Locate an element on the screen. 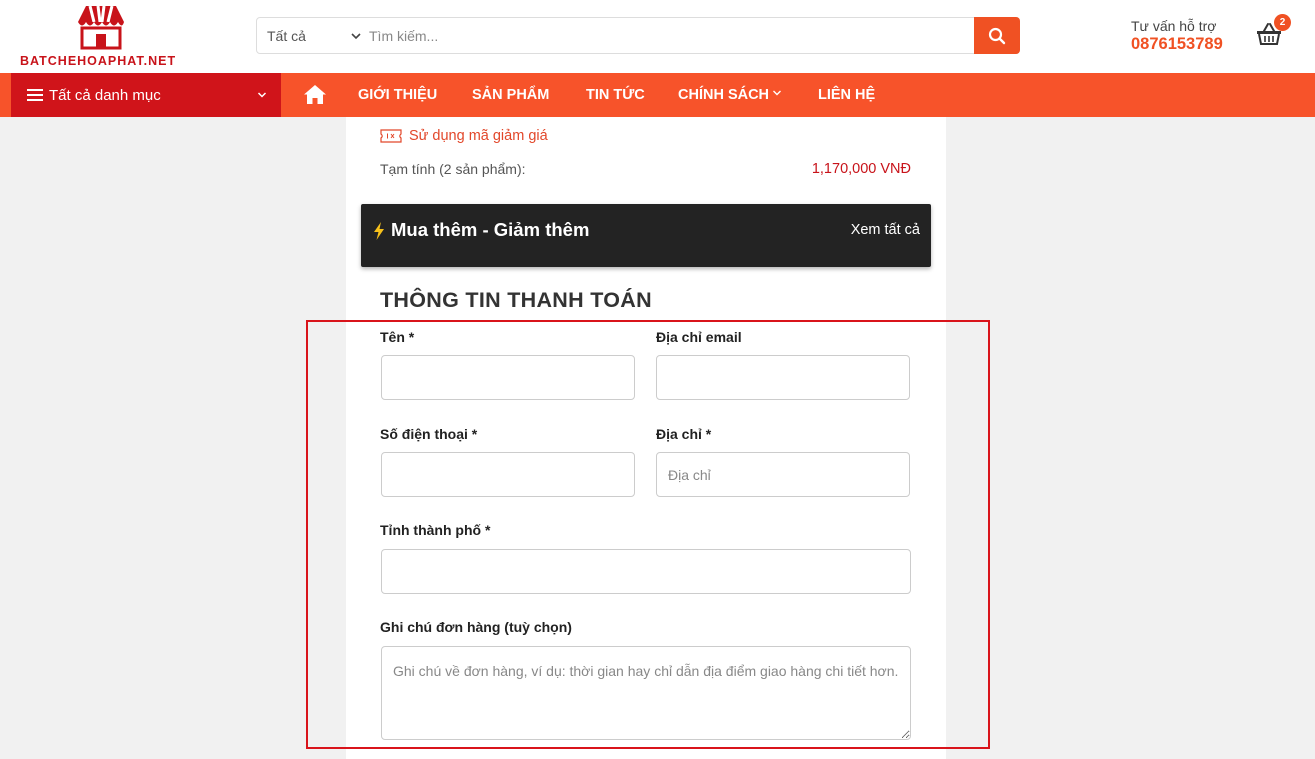  search-button is located at coordinates (997, 35).